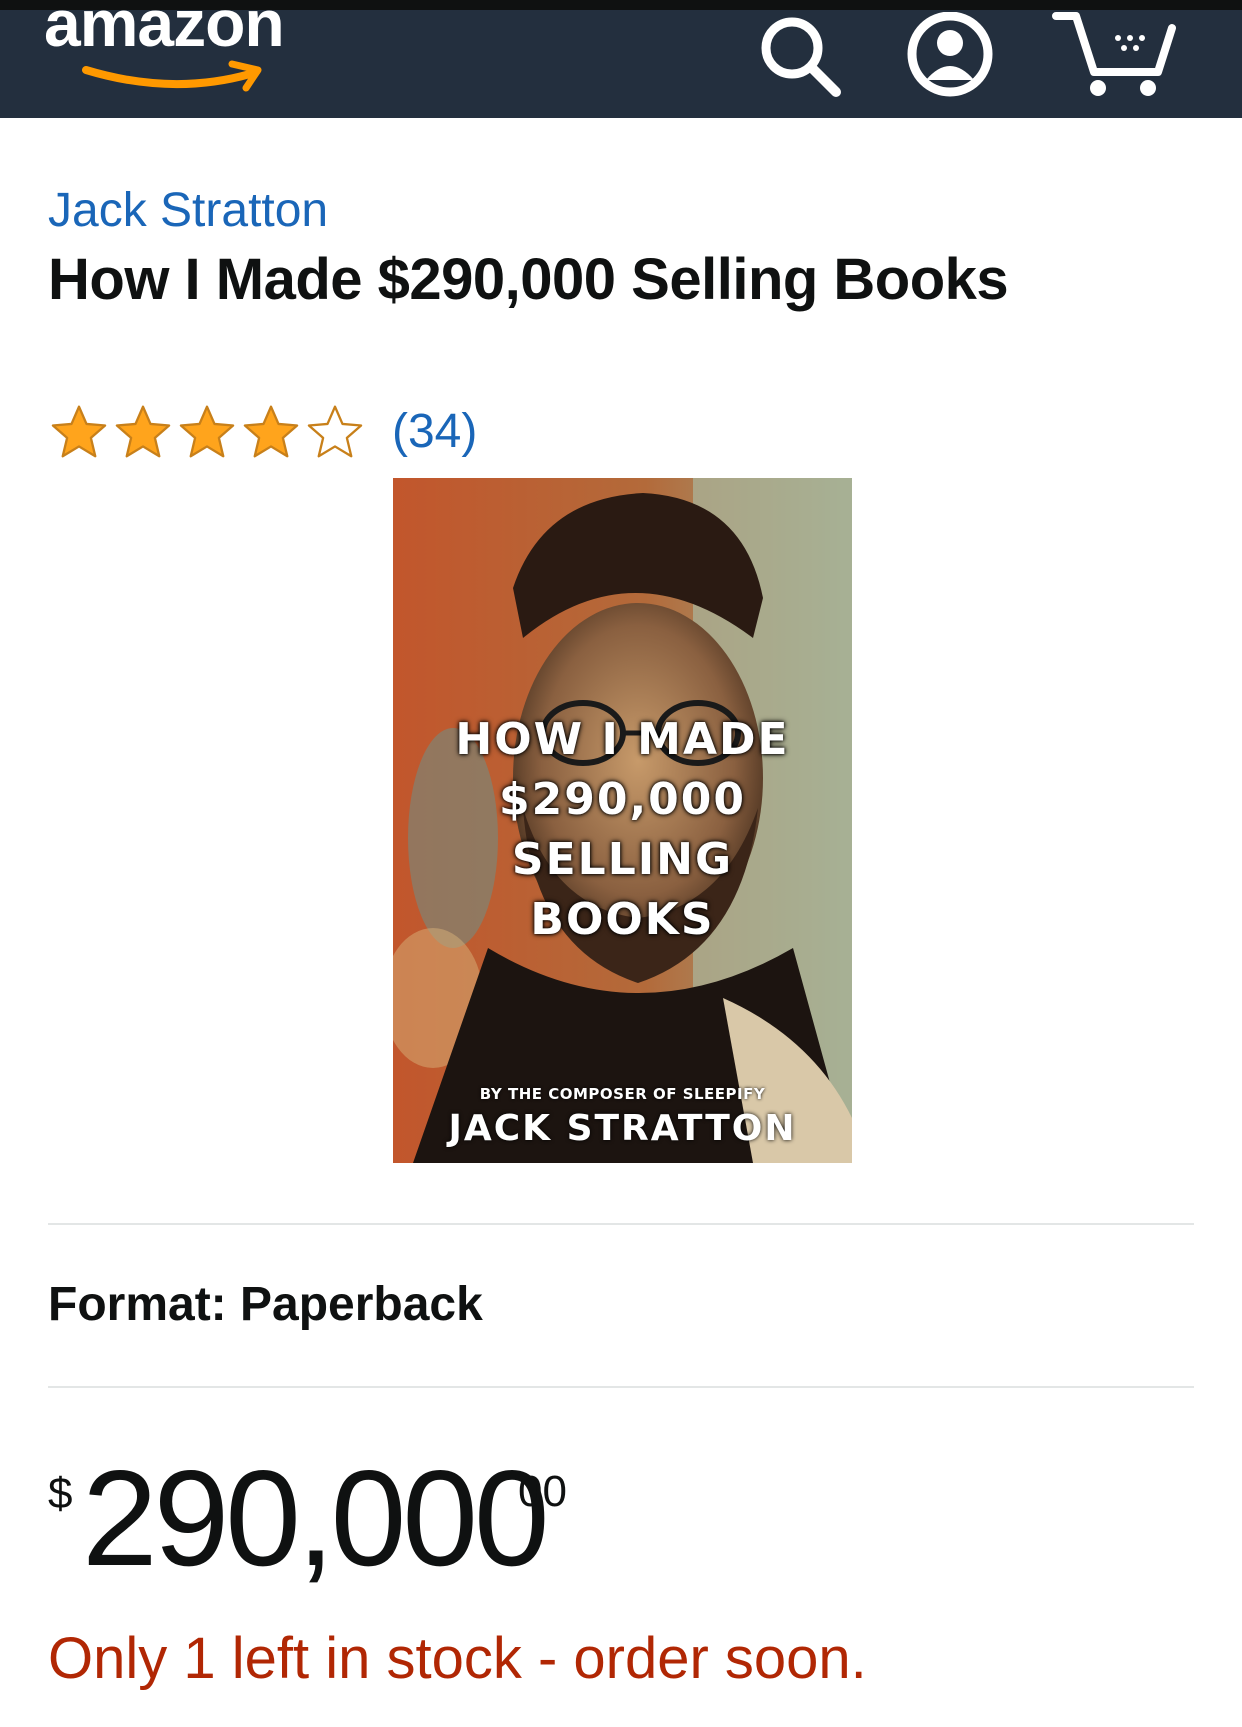 The height and width of the screenshot is (1727, 1242). What do you see at coordinates (164, 30) in the screenshot?
I see `logo-text: amazon` at bounding box center [164, 30].